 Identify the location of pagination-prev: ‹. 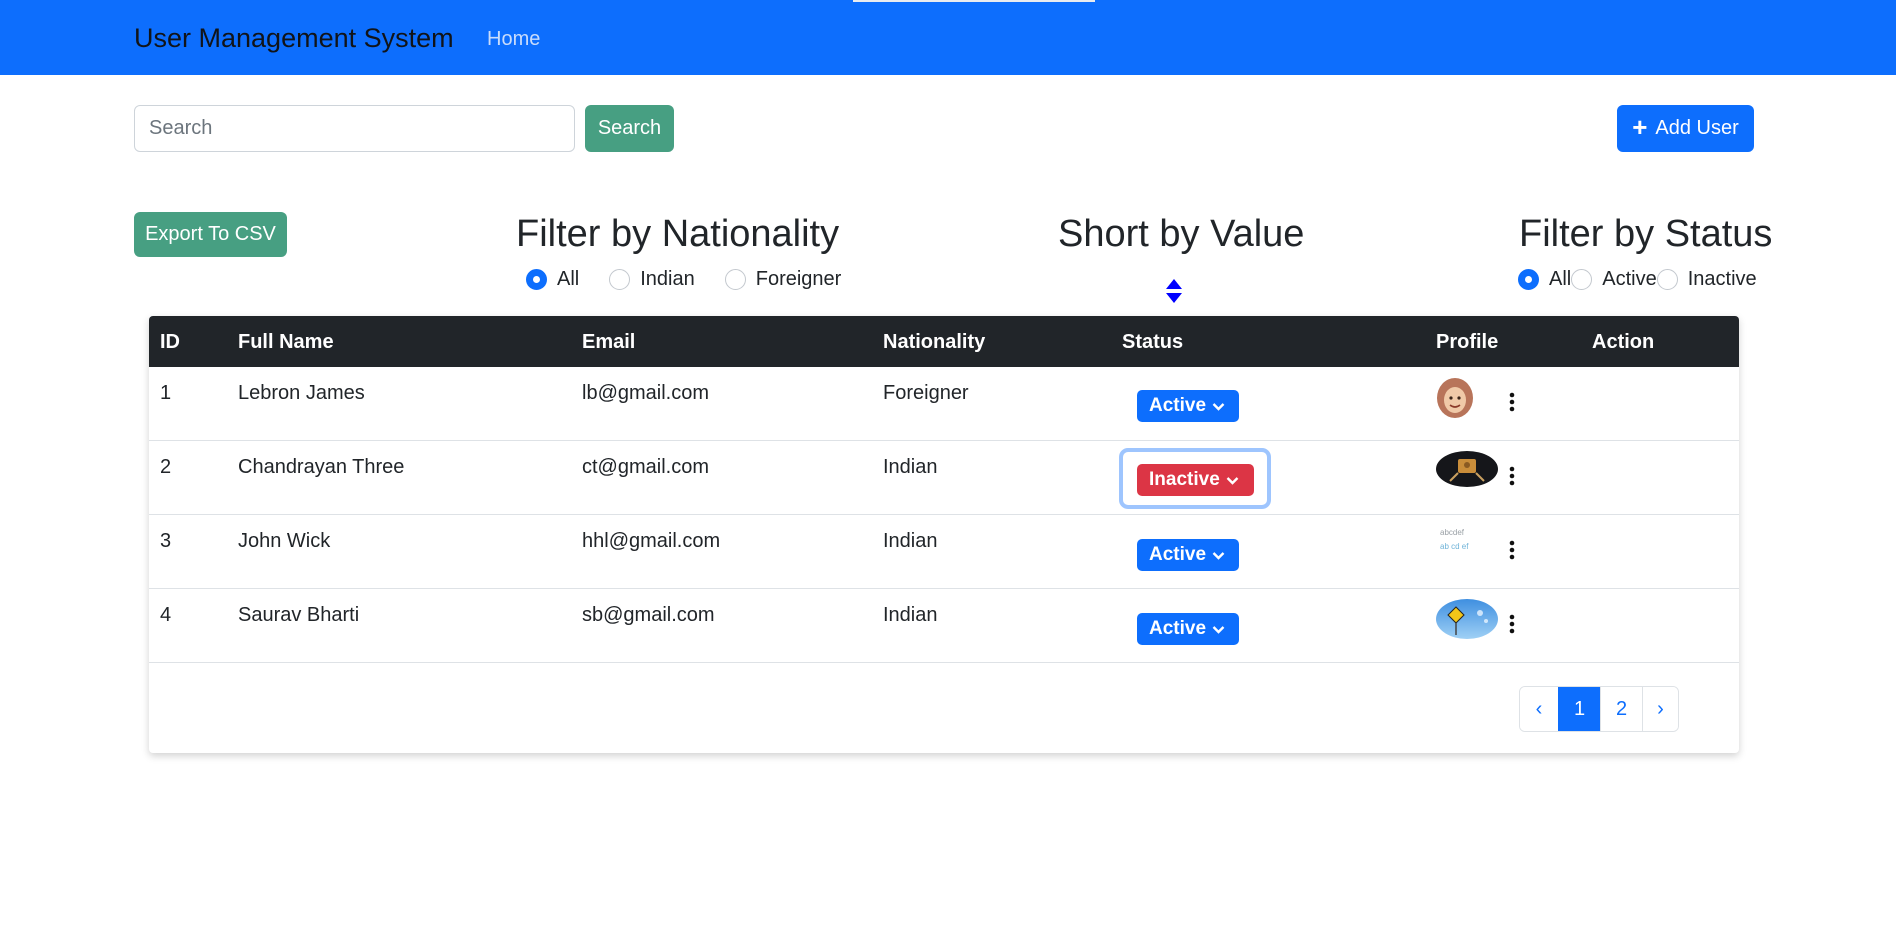
(1539, 709).